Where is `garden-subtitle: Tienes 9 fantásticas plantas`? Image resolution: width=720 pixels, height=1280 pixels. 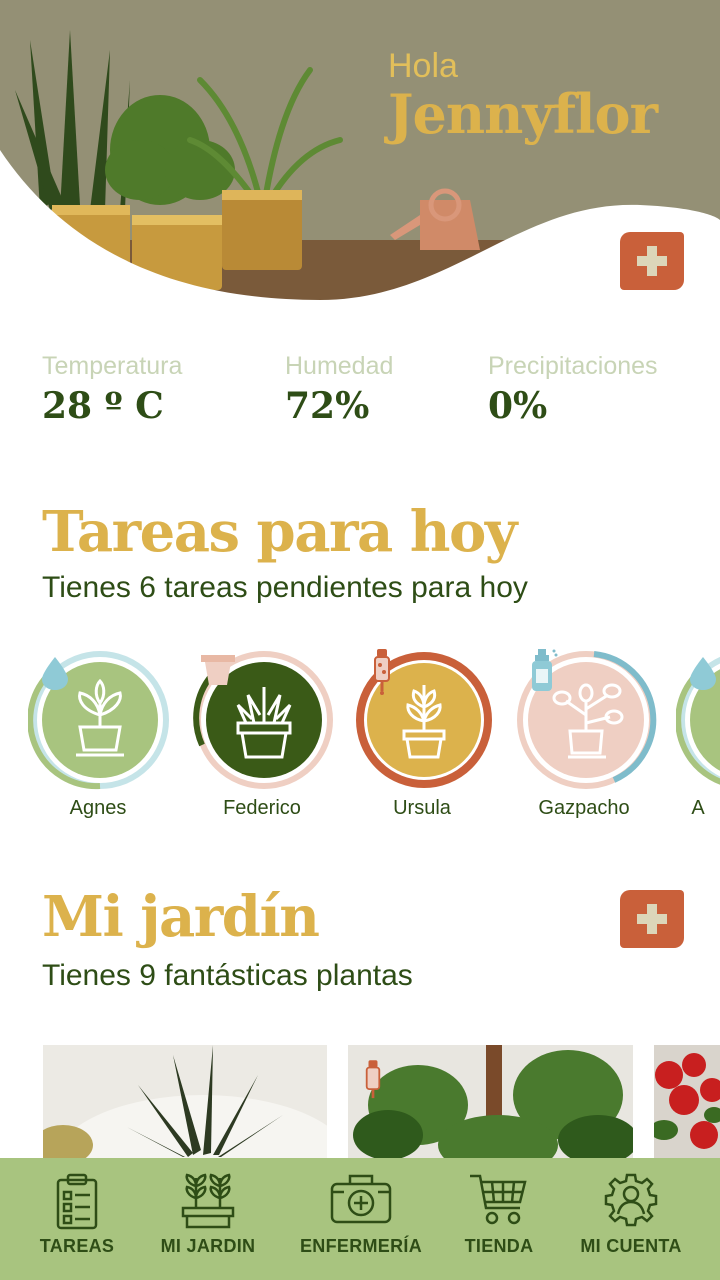 garden-subtitle: Tienes 9 fantásticas plantas is located at coordinates (227, 975).